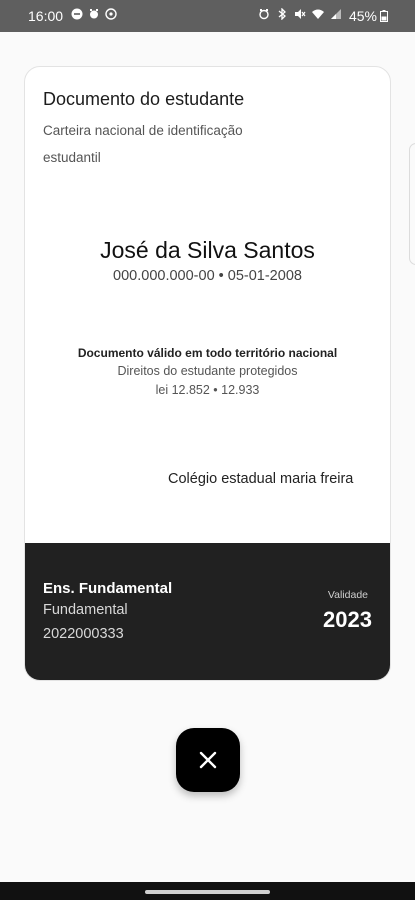  I want to click on wifi-icon, so click(318, 14).